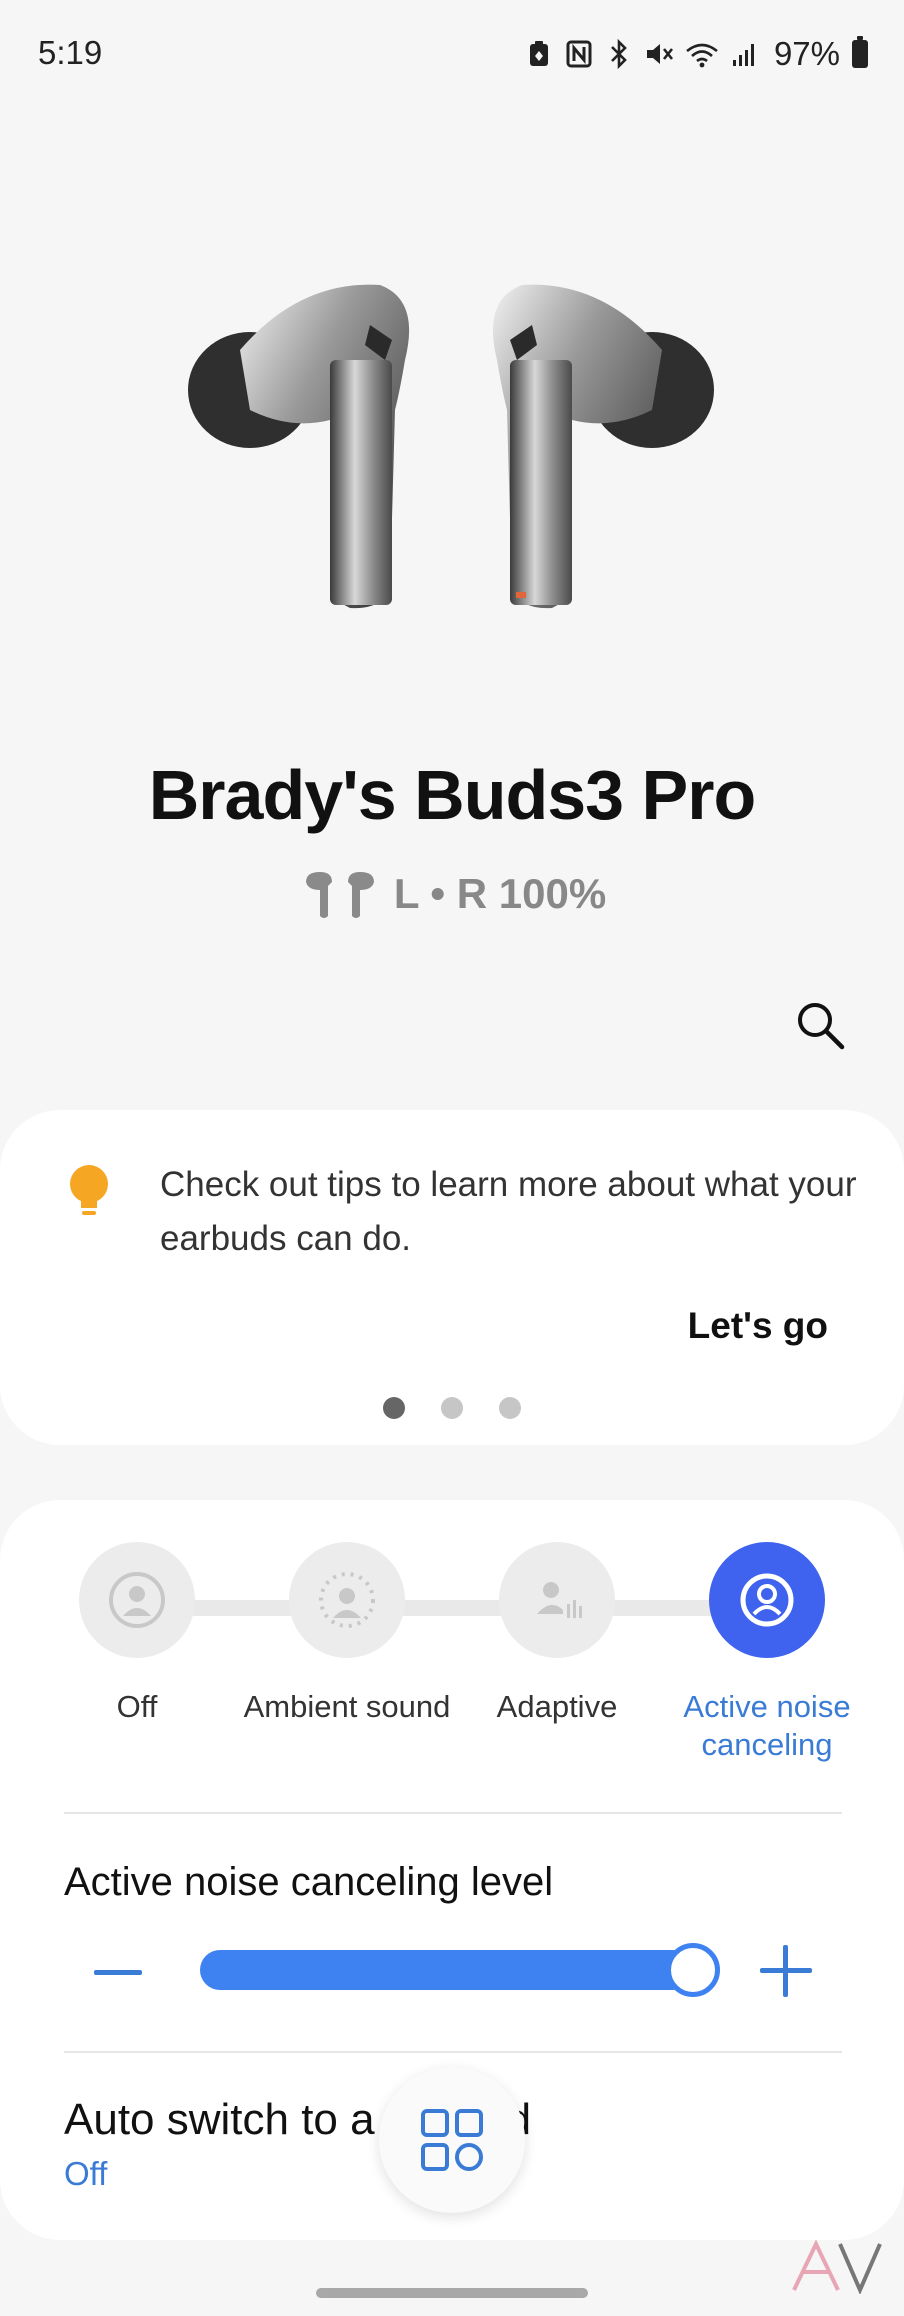 Image resolution: width=904 pixels, height=2316 pixels. What do you see at coordinates (451, 446) in the screenshot?
I see `earbuds-image` at bounding box center [451, 446].